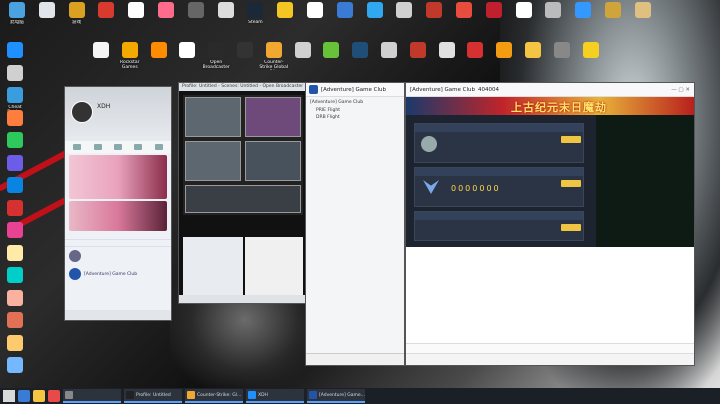 Image resolution: width=720 pixels, height=404 pixels. I want to click on taskbar-app, so click(92, 396).